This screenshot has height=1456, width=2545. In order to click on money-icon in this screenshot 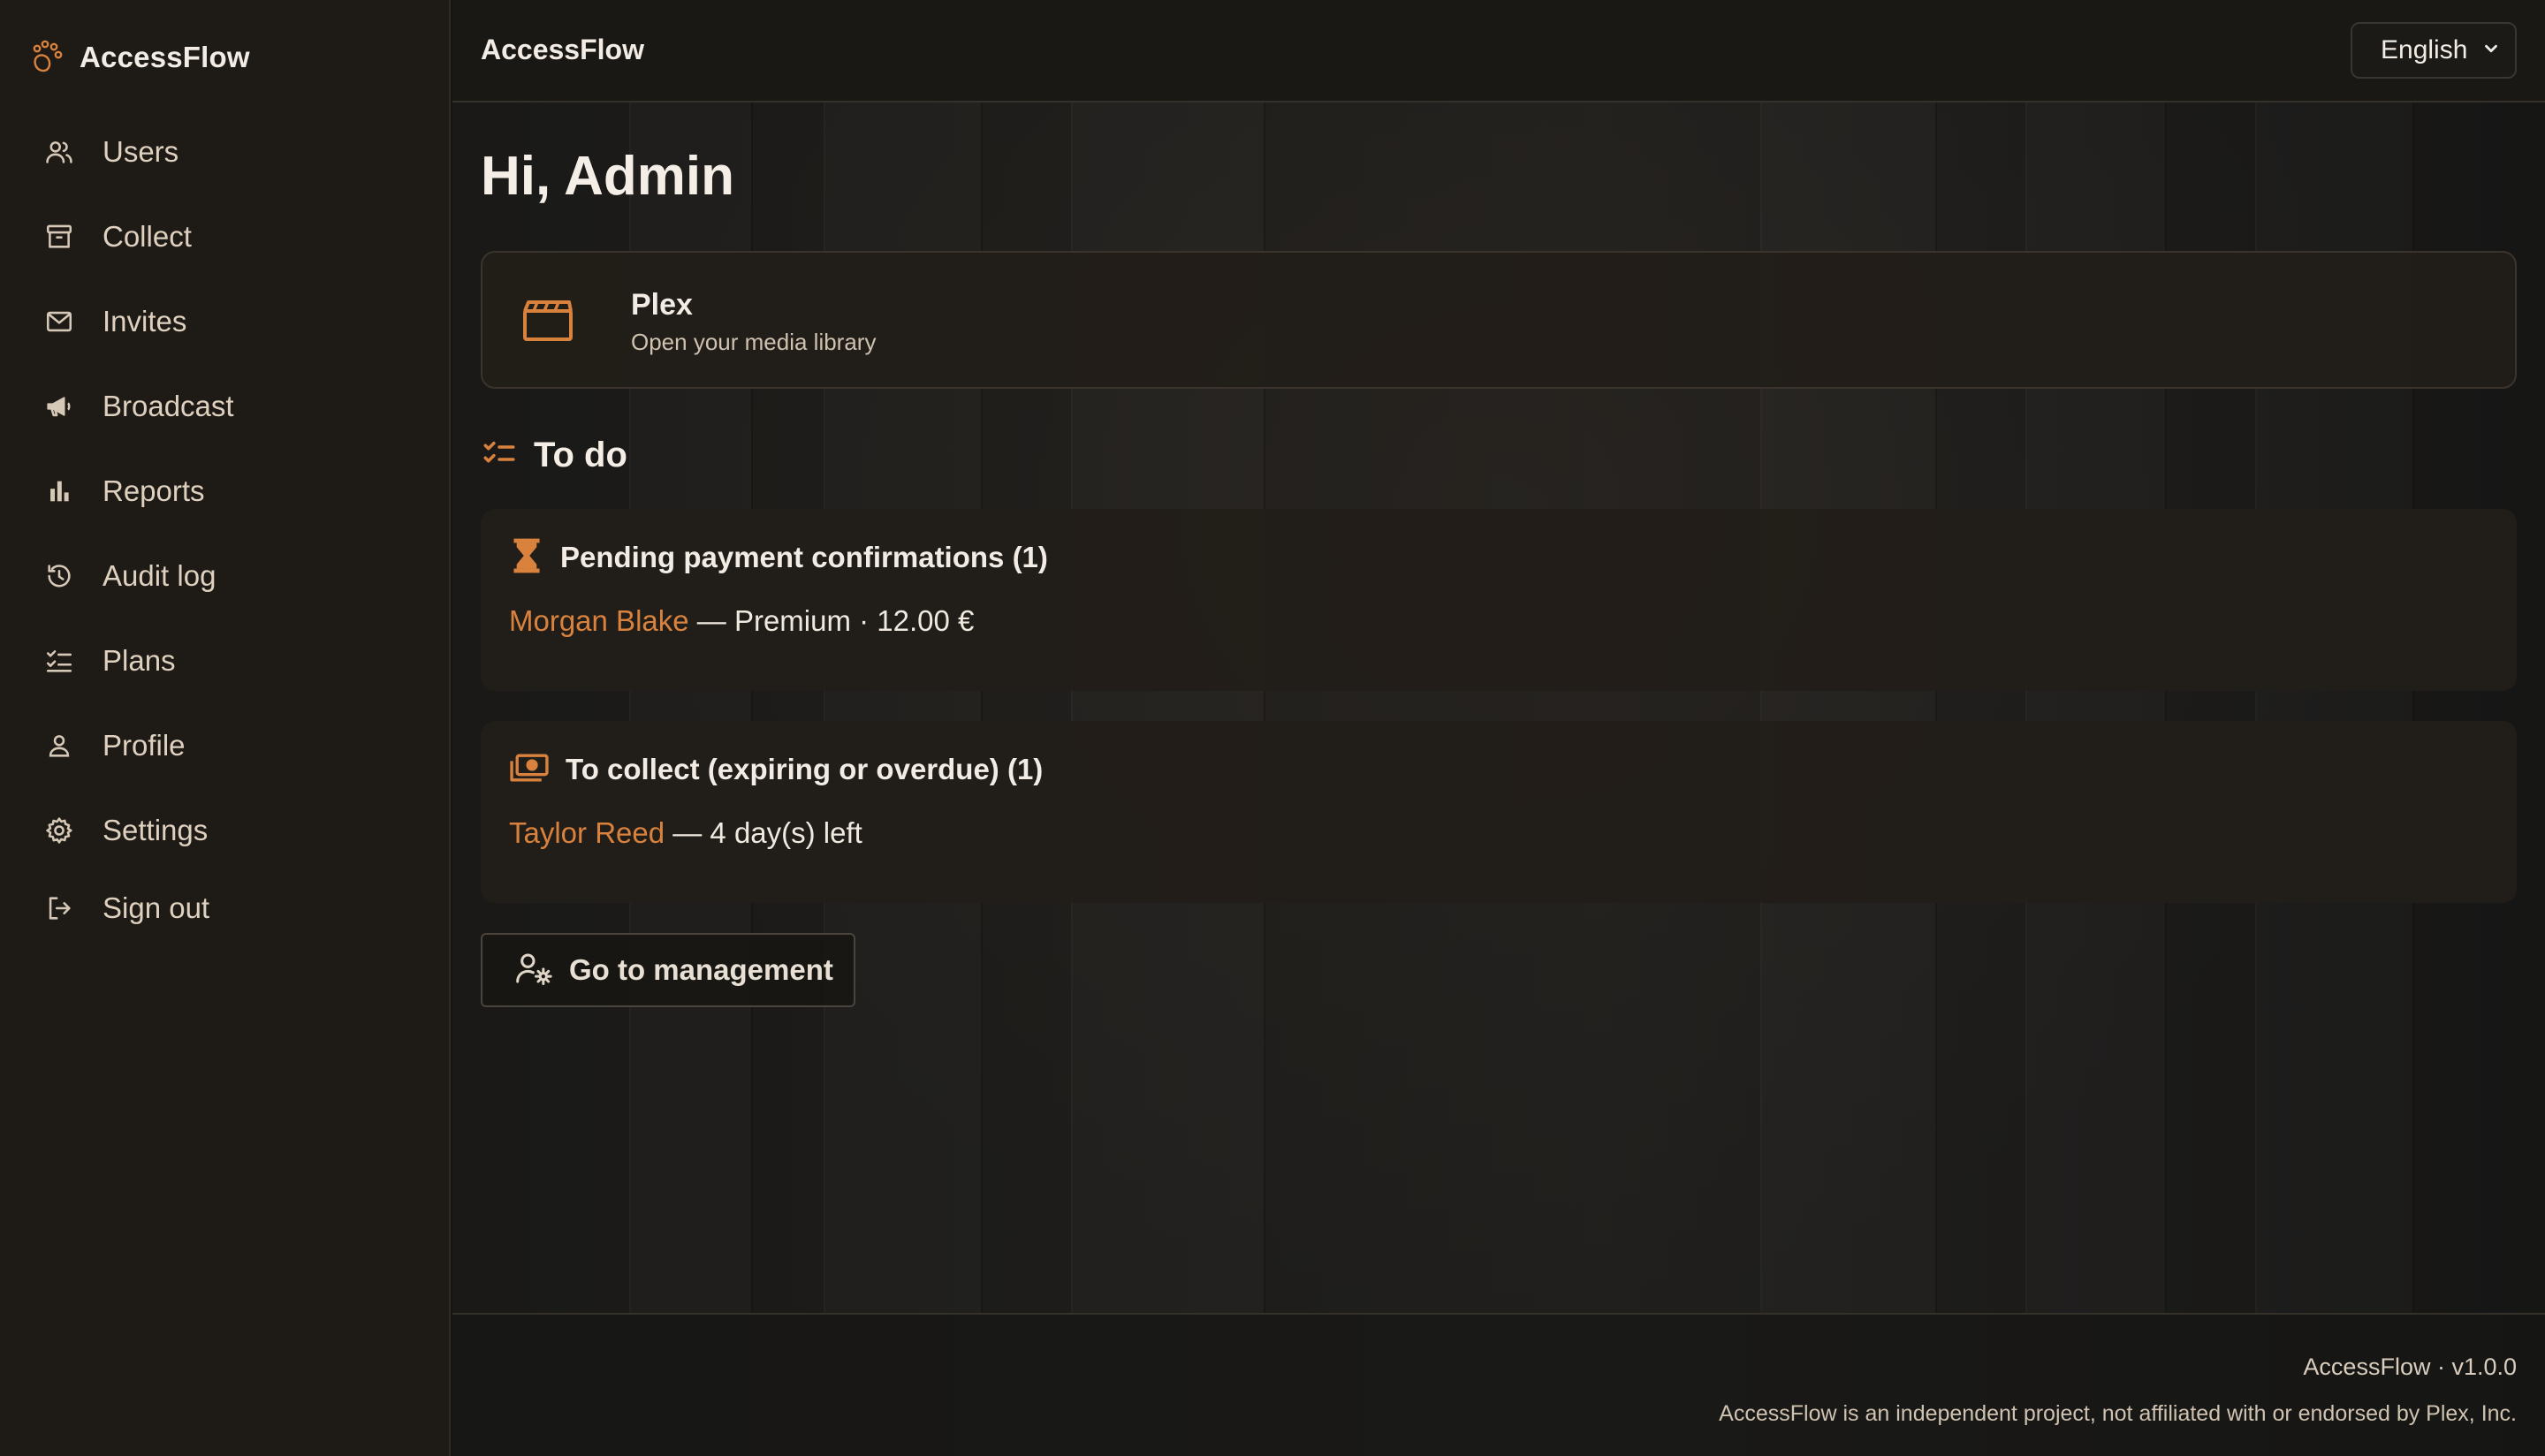, I will do `click(529, 770)`.